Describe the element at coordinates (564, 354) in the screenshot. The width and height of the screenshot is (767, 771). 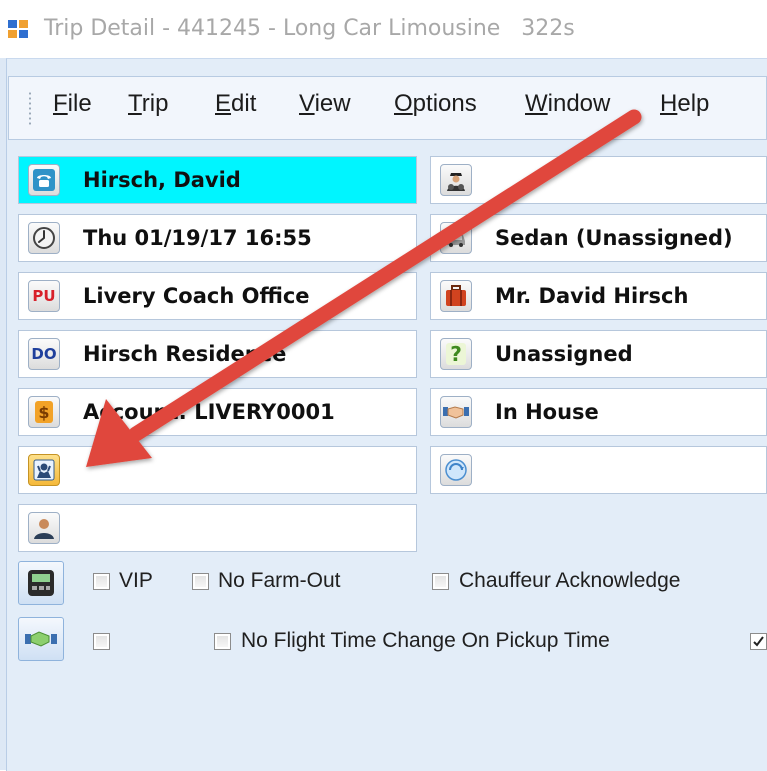
I see `trip-status: Unassigned` at that location.